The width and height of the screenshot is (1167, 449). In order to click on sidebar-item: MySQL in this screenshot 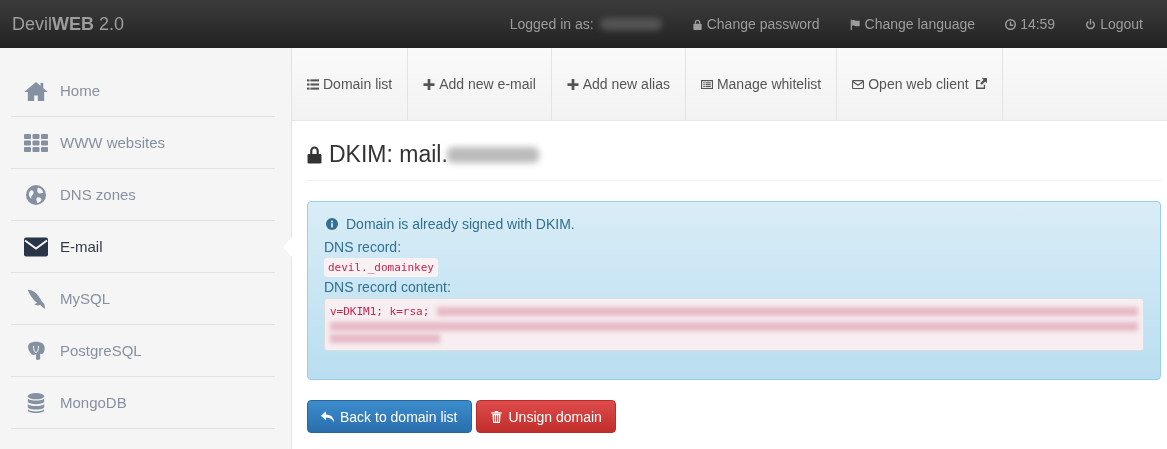, I will do `click(143, 299)`.